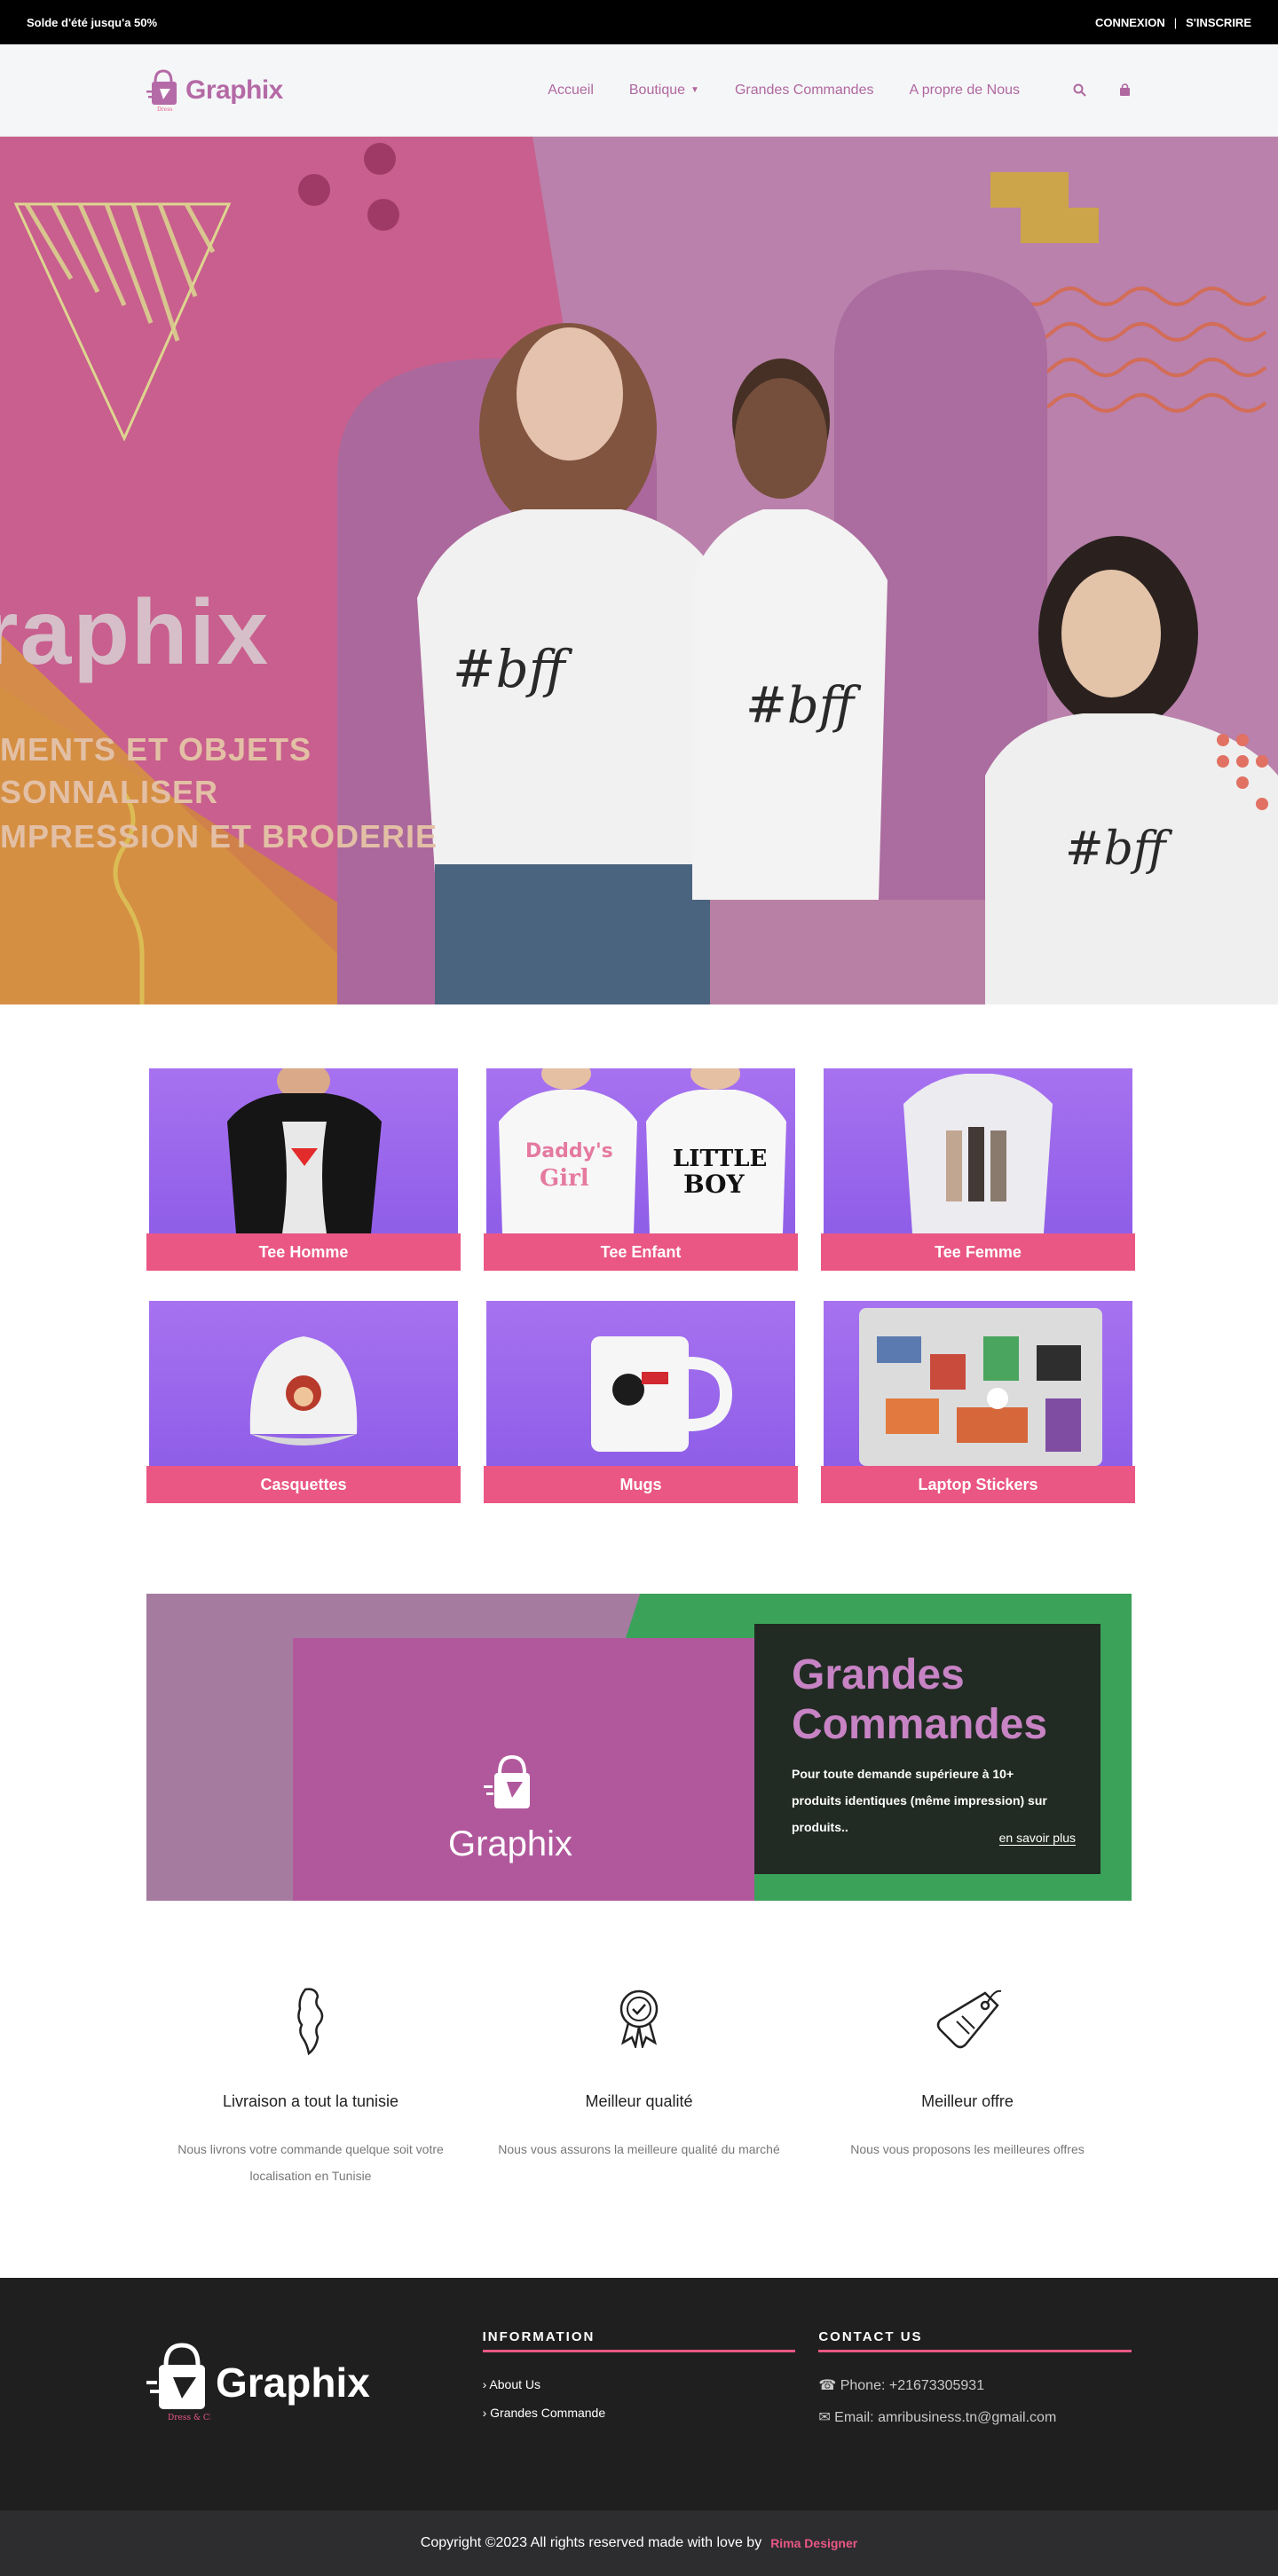 Image resolution: width=1278 pixels, height=2576 pixels. Describe the element at coordinates (571, 91) in the screenshot. I see `nav-home: Accueil` at that location.